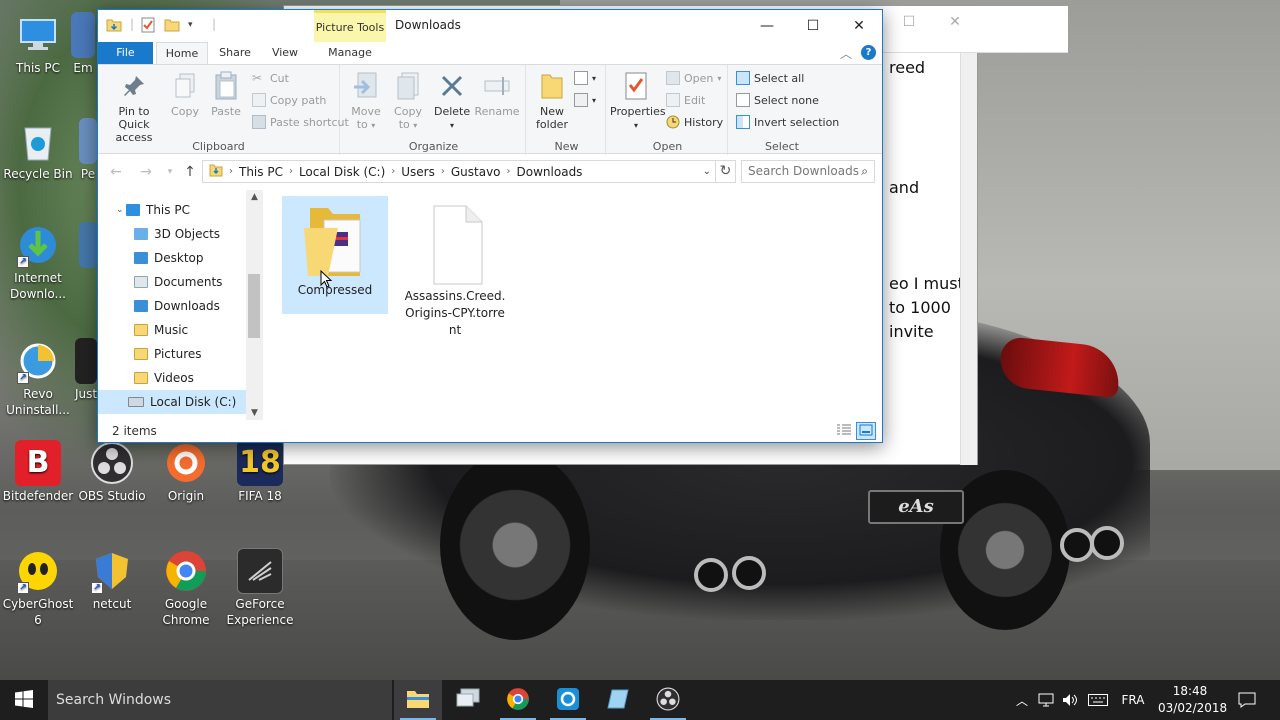 The height and width of the screenshot is (720, 1280). Describe the element at coordinates (1247, 700) in the screenshot. I see `tray-action-center-icon` at that location.